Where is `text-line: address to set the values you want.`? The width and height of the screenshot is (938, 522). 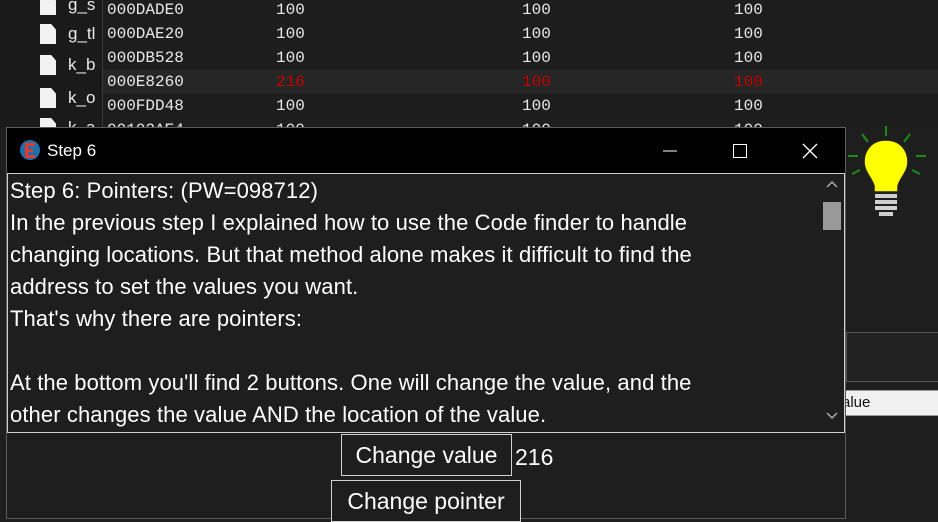 text-line: address to set the values you want. is located at coordinates (184, 286).